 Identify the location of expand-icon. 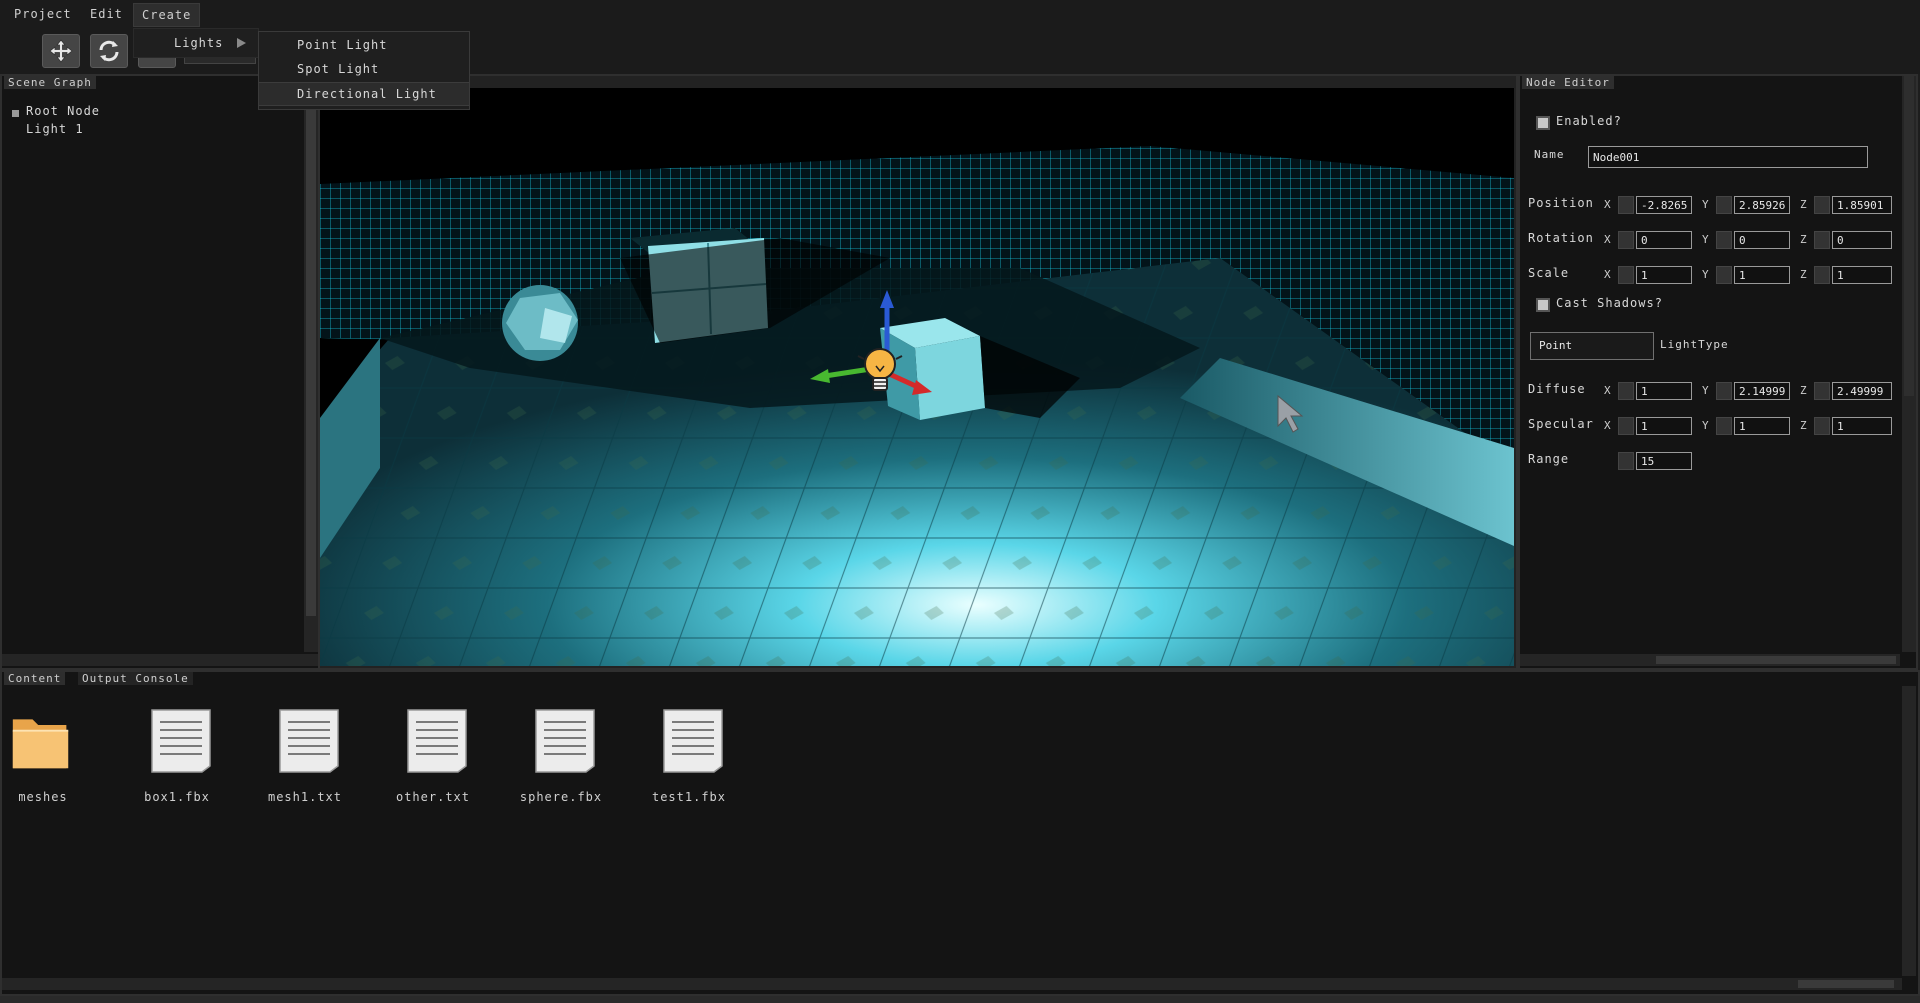
(15, 113).